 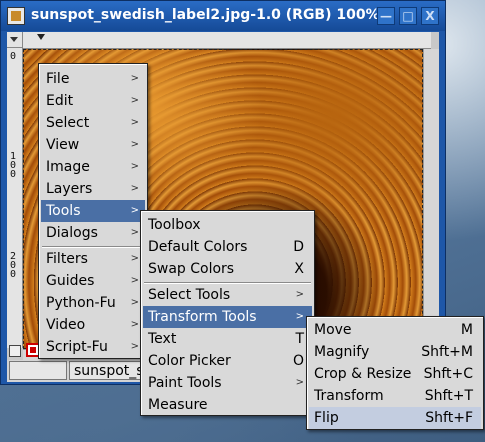 I want to click on menu-item-label: Color Picker, so click(x=189, y=361).